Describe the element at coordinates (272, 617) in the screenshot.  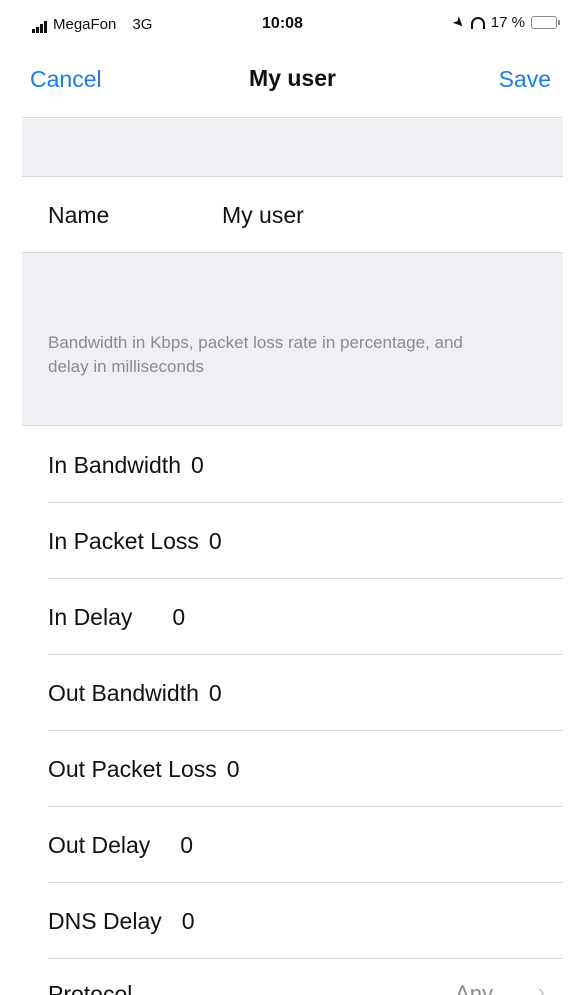
I see `in-delay-field` at that location.